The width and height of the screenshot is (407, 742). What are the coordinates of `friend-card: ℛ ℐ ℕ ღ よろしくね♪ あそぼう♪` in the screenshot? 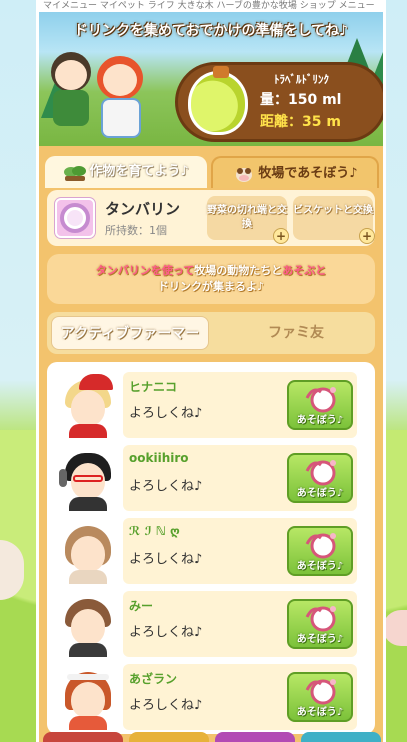 It's located at (240, 551).